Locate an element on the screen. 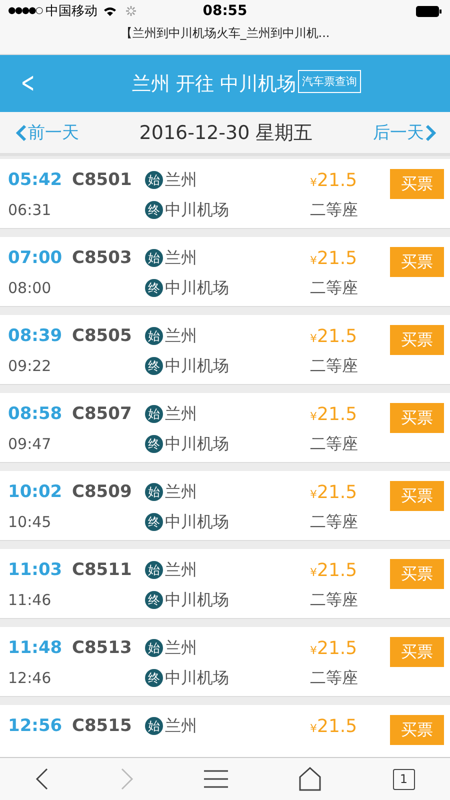 The width and height of the screenshot is (450, 800). train-number: C8515 is located at coordinates (102, 726).